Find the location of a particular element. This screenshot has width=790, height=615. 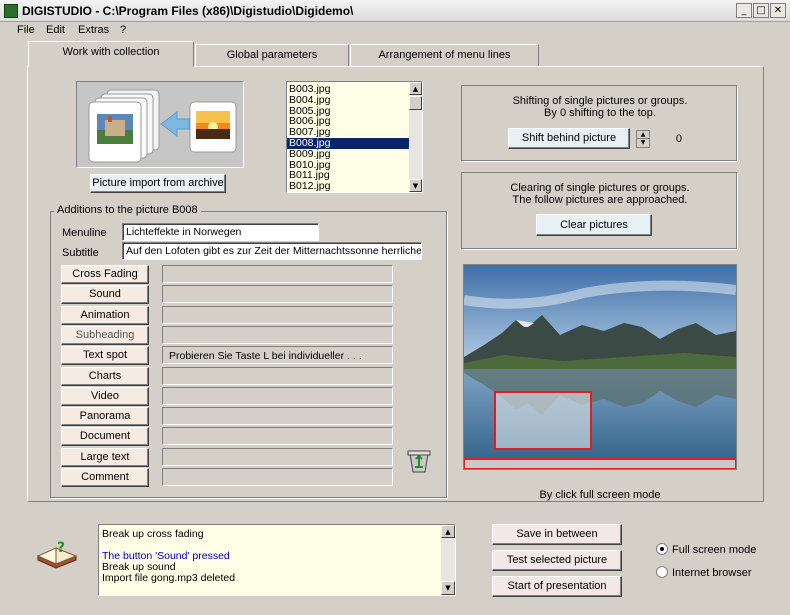

document-value is located at coordinates (277, 436).